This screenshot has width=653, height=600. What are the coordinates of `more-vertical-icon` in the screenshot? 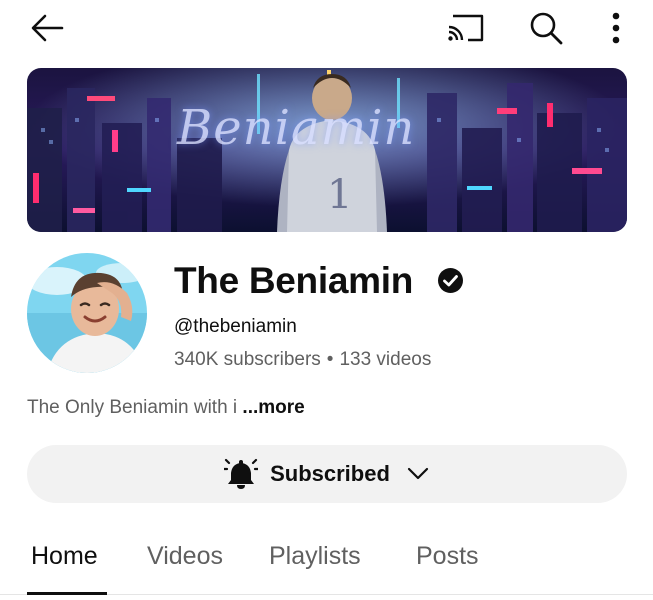 It's located at (616, 28).